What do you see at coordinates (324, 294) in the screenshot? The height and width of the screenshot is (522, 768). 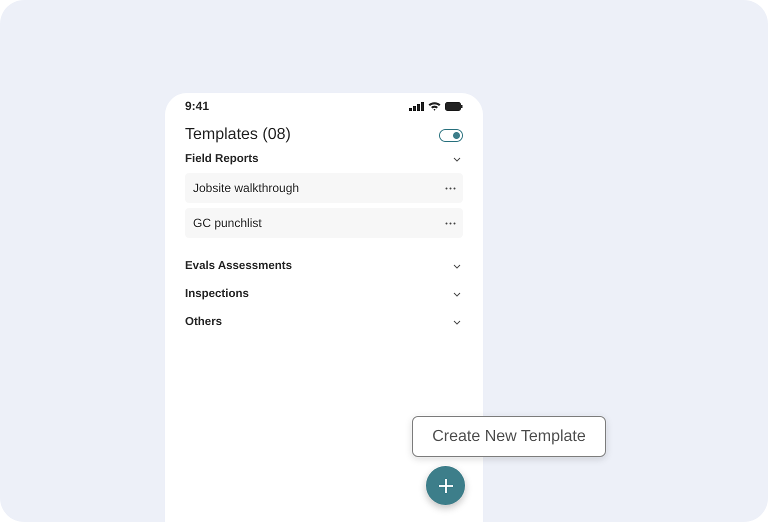 I see `section-header: Inspections` at bounding box center [324, 294].